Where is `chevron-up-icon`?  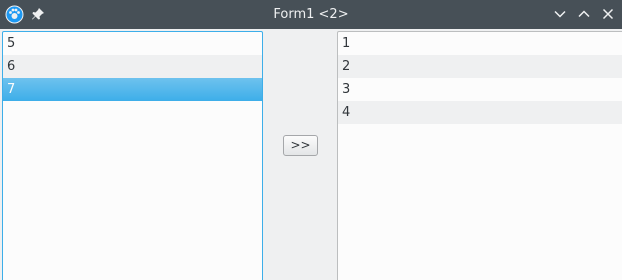 chevron-up-icon is located at coordinates (584, 14).